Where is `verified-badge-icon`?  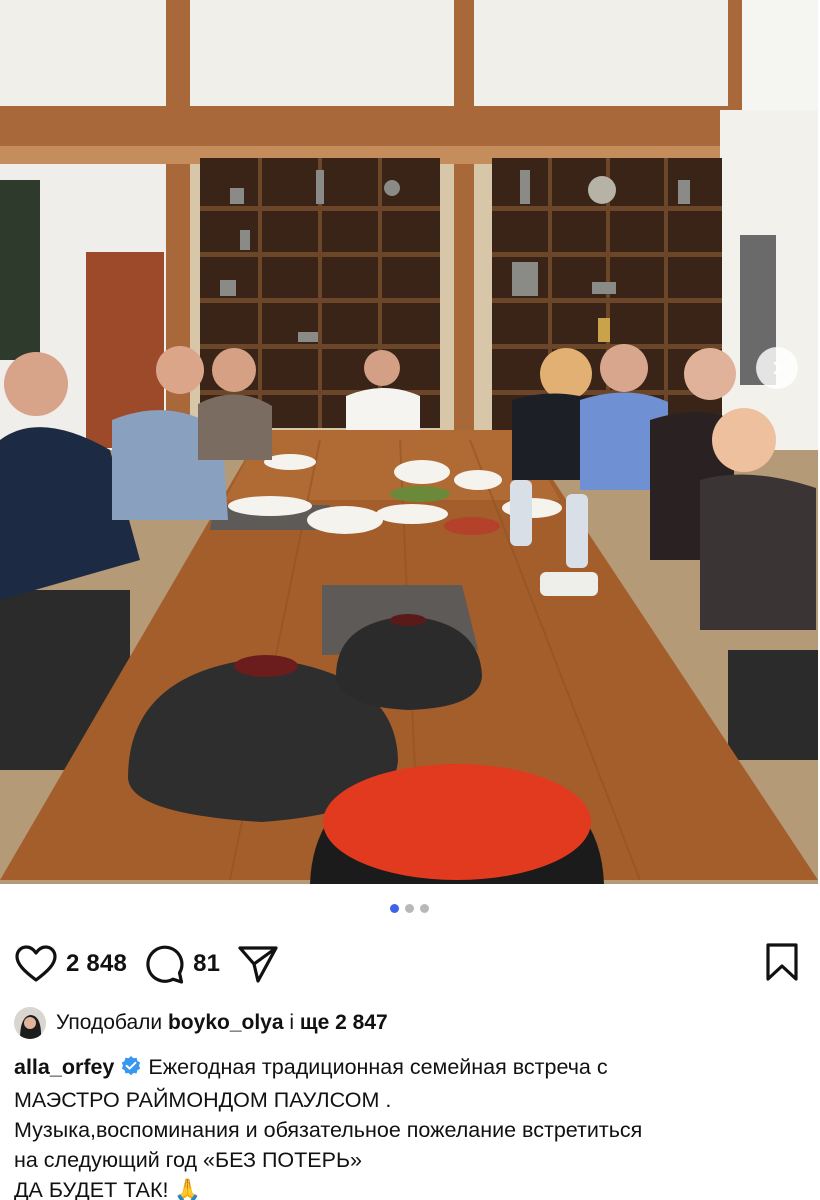 verified-badge-icon is located at coordinates (131, 1070).